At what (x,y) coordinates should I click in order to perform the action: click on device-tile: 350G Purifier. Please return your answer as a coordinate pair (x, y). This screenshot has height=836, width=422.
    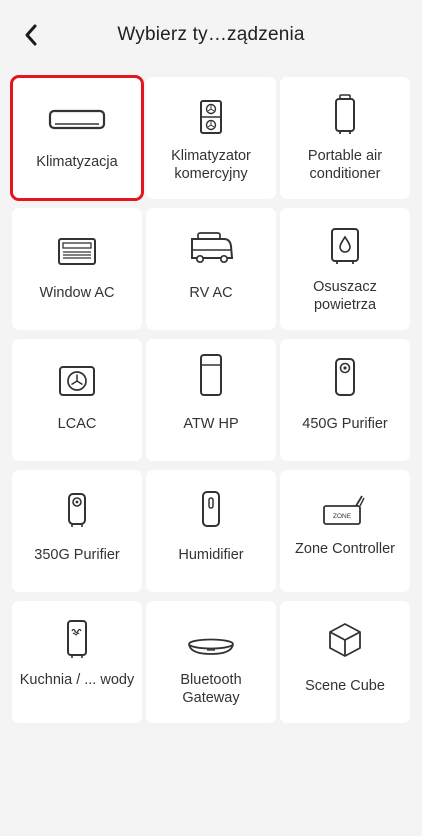
    Looking at the image, I should click on (77, 531).